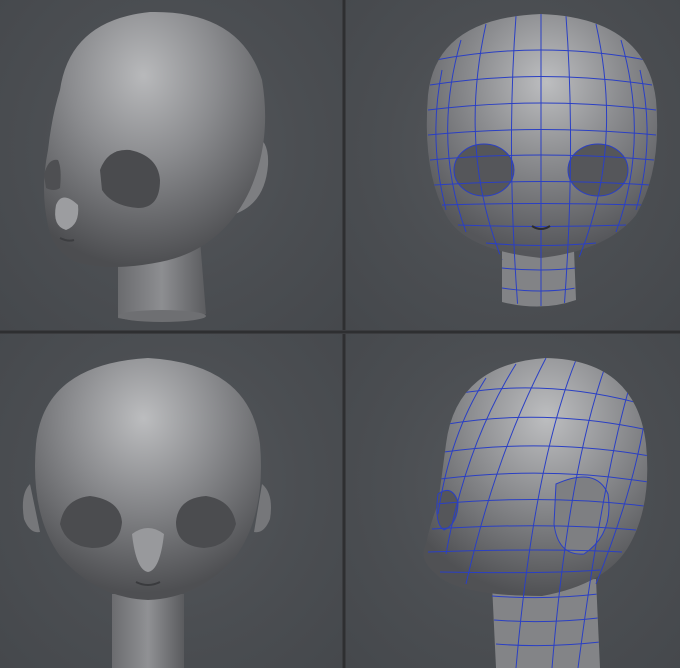 This screenshot has width=680, height=668. What do you see at coordinates (344, 334) in the screenshot?
I see `viewport-divider-vertical` at bounding box center [344, 334].